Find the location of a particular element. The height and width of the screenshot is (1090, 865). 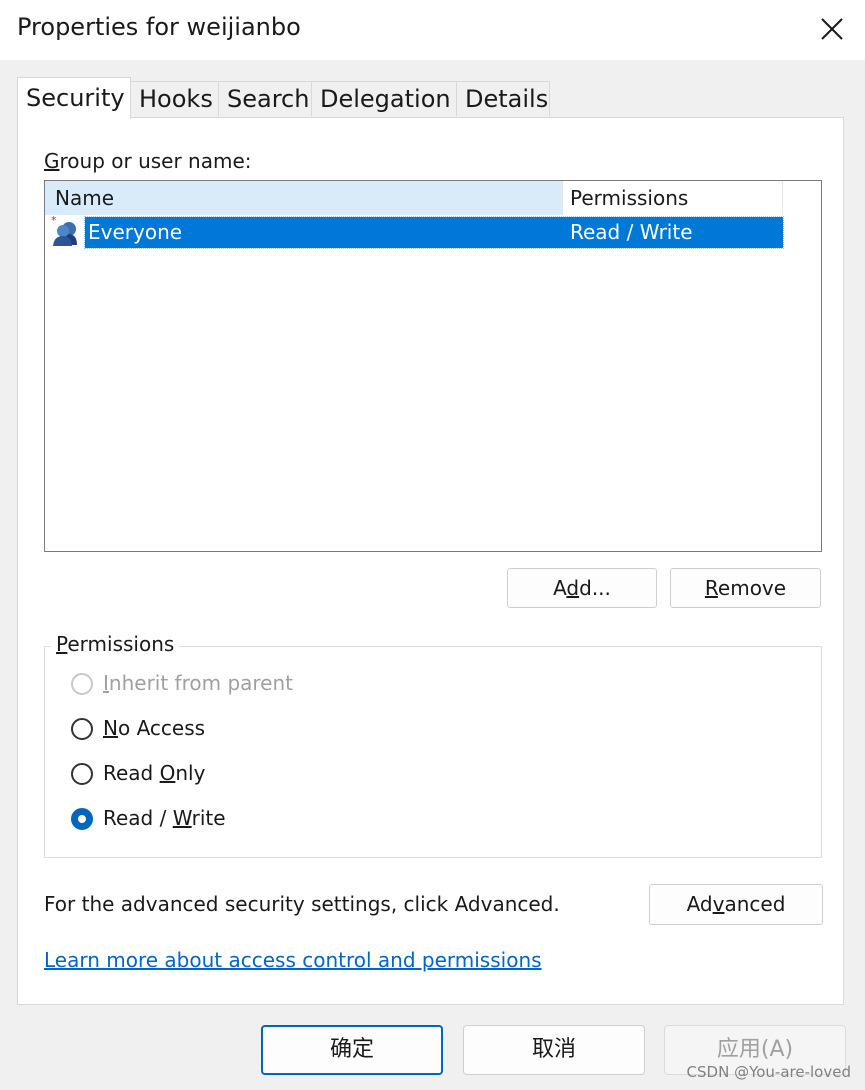

row-permissions: Read / Write is located at coordinates (631, 232).